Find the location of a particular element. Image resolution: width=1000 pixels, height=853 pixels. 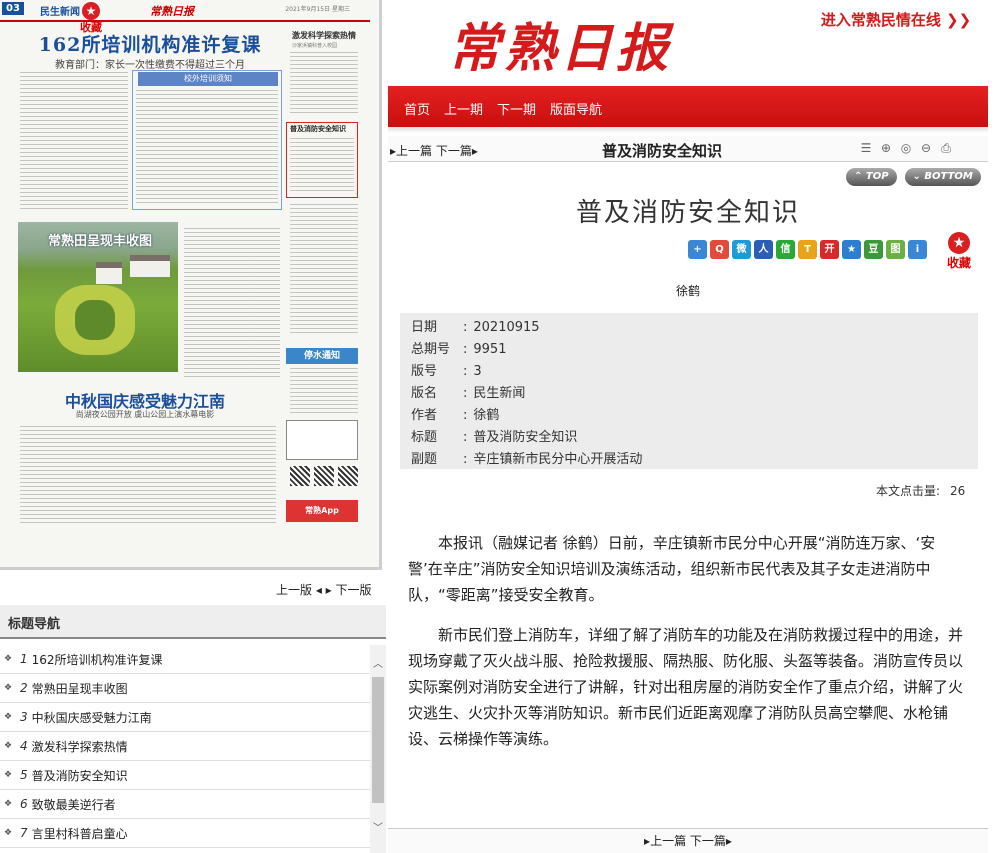

nav-item: ❖ 3 中秋国庆感受魅力江南 is located at coordinates (185, 717).